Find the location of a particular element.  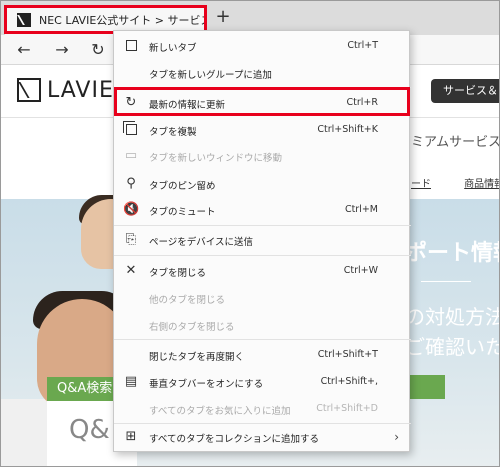

menu-item-send-to-device: ⎘ ページをデバイスに送信 is located at coordinates (262, 240).